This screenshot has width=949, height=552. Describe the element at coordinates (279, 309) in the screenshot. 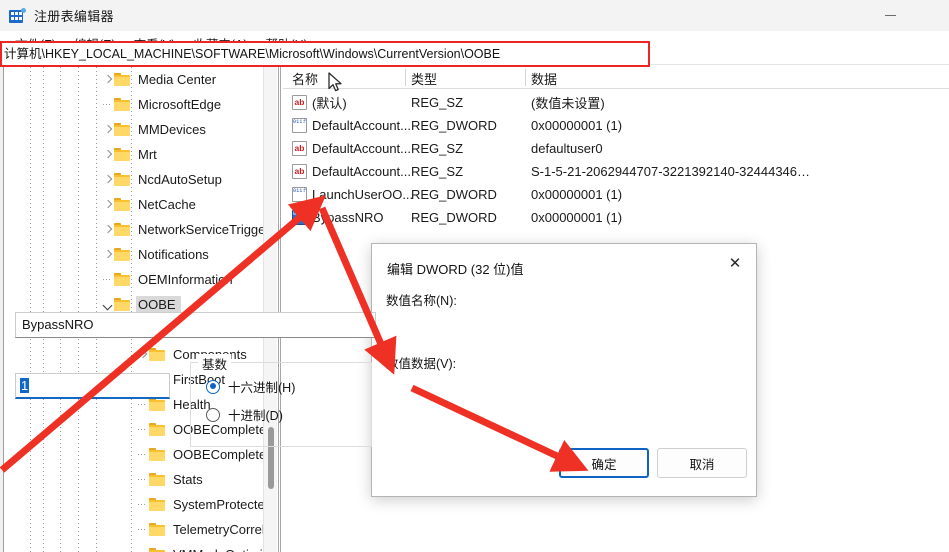

I see `pane-splitter` at that location.